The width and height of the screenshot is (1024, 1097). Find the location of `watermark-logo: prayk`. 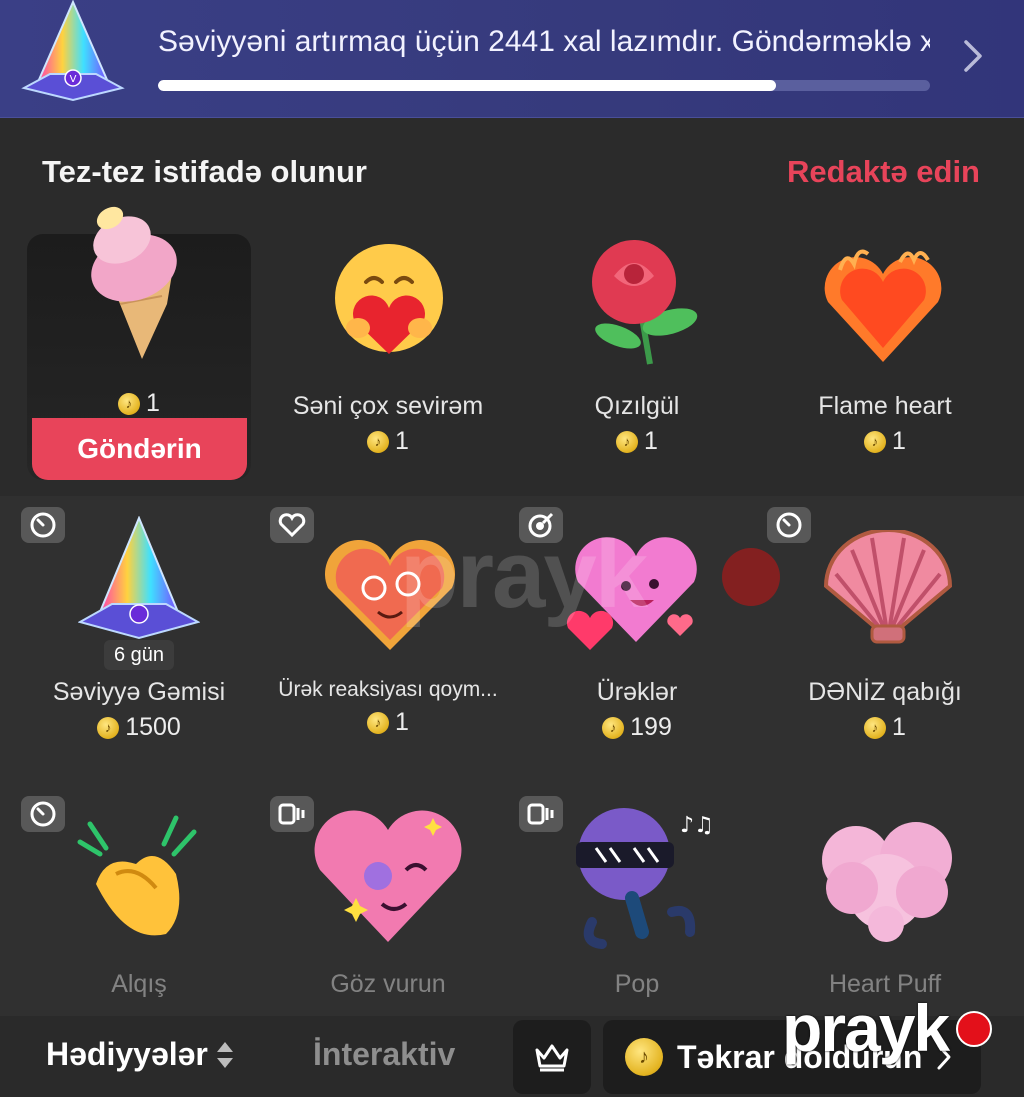

watermark-logo: prayk is located at coordinates (866, 1028).